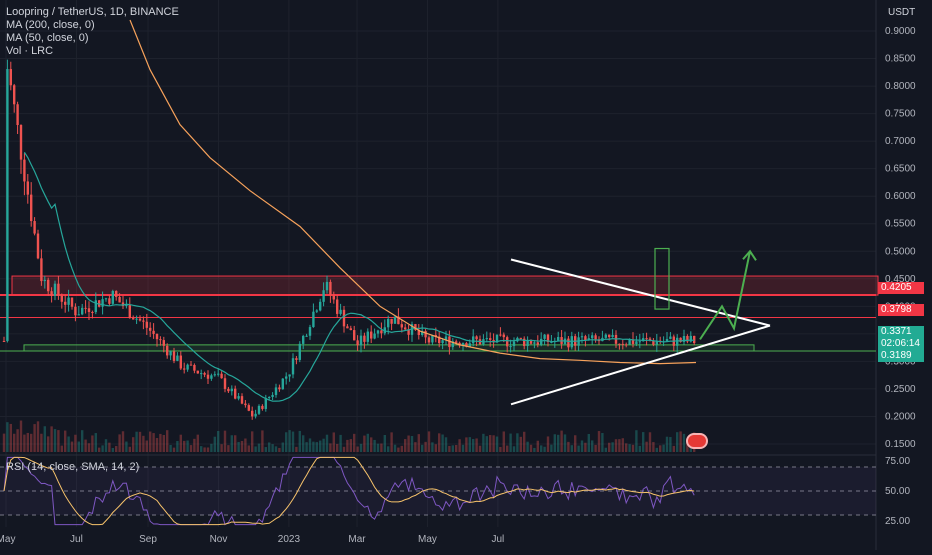 This screenshot has height=555, width=932. I want to click on x-tick-label: Jul, so click(76, 539).